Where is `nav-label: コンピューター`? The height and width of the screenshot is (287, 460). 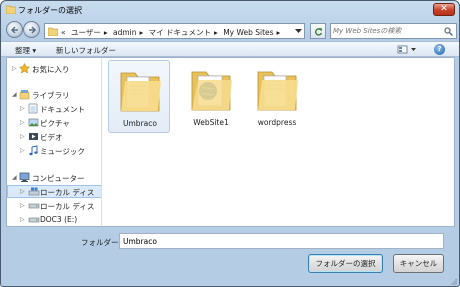
nav-label: コンピューター is located at coordinates (58, 178).